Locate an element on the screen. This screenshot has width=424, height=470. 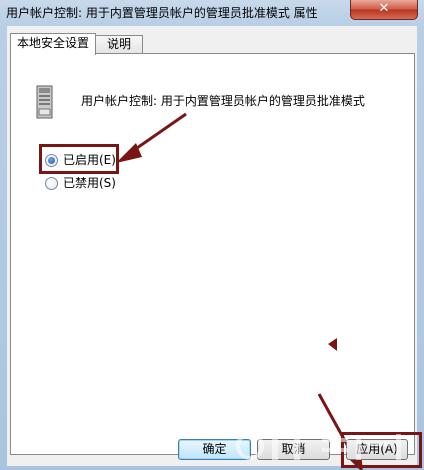
close-button: ✕ is located at coordinates (384, 10).